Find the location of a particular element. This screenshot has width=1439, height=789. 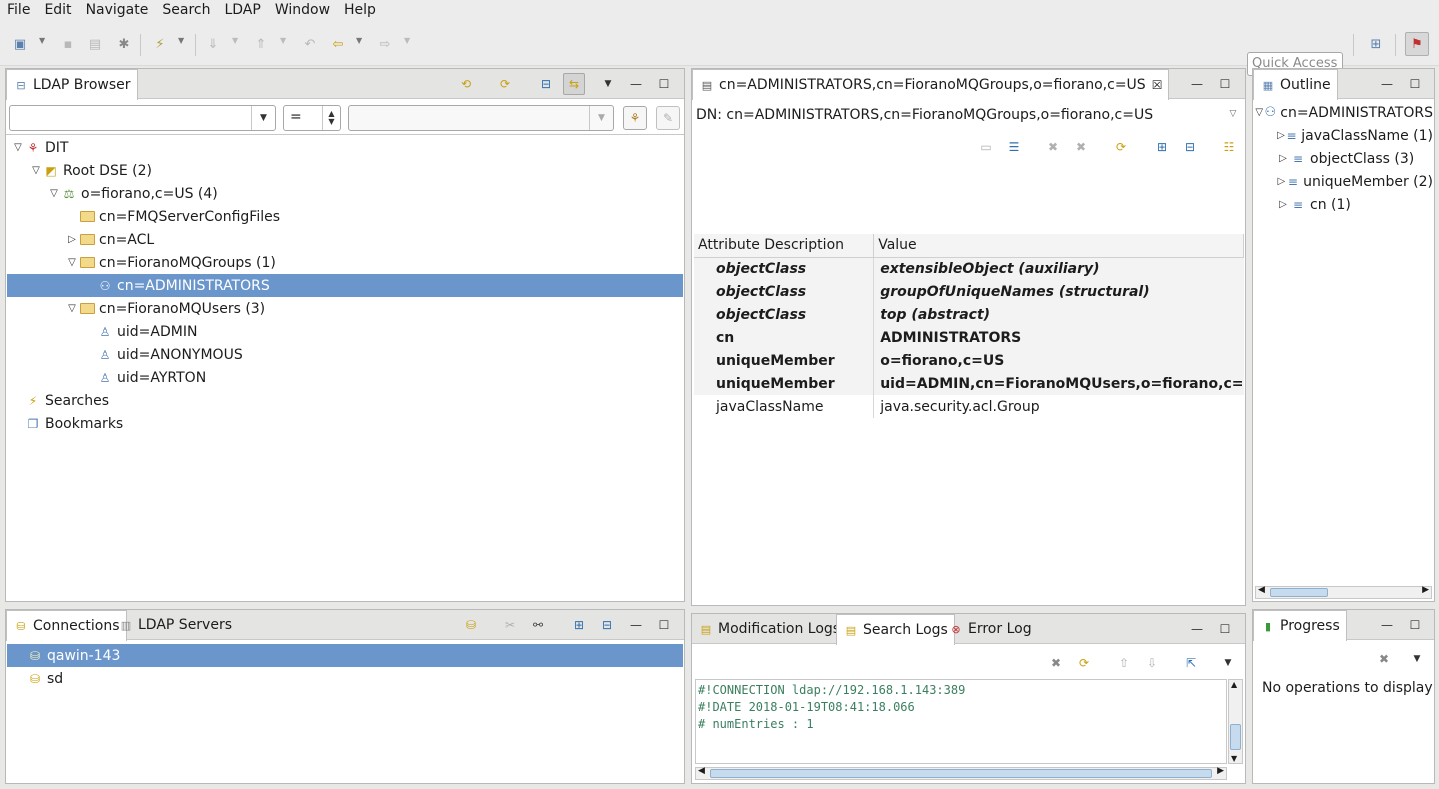

tab-modification-logs: ▤ Modification Logs is located at coordinates (769, 629).